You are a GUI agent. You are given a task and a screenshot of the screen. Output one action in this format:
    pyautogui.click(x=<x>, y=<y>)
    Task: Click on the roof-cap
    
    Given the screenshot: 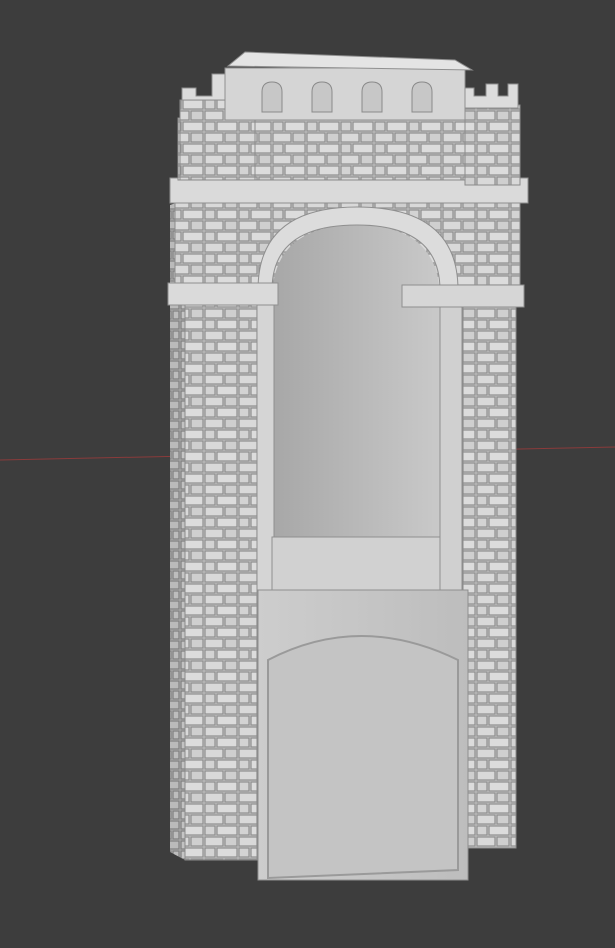 What is the action you would take?
    pyautogui.click(x=350, y=61)
    